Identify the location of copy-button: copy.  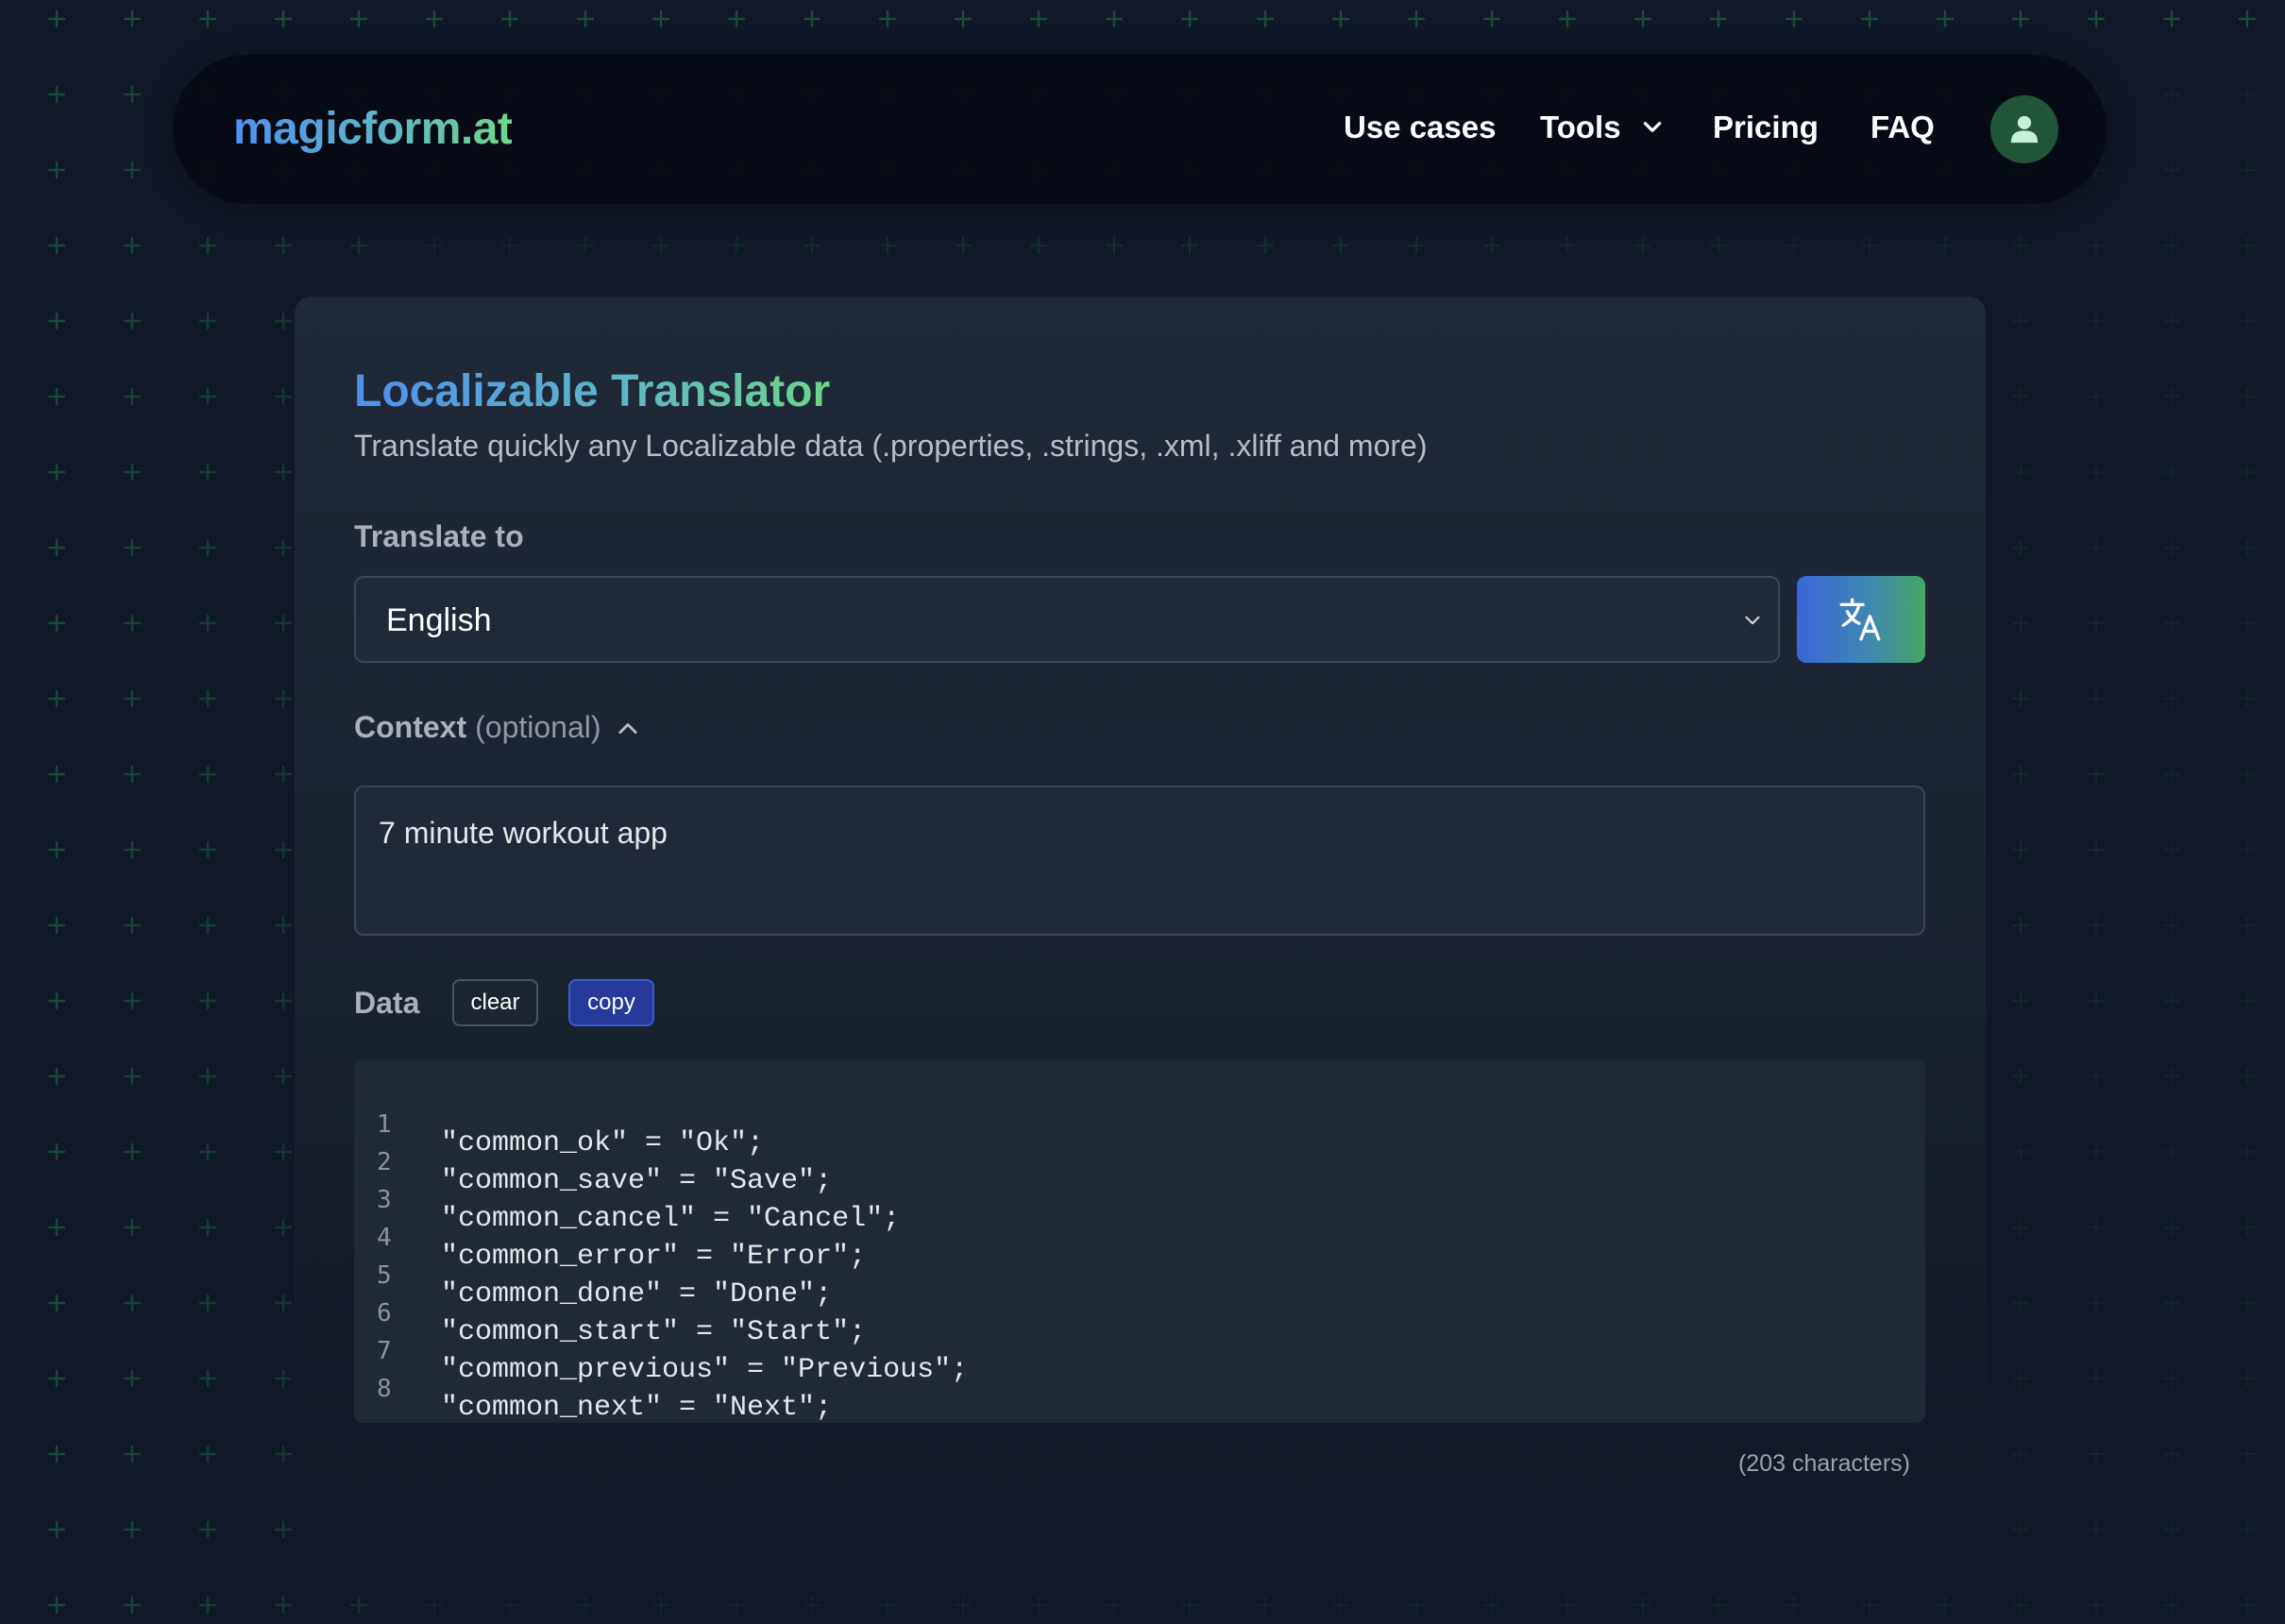
(611, 1002).